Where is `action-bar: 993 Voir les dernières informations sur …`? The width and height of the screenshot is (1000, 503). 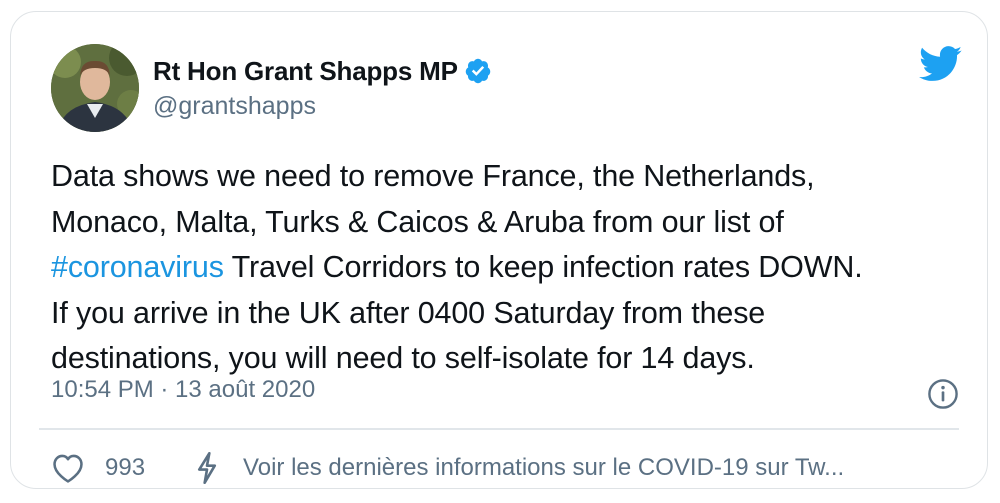 action-bar: 993 Voir les dernières informations sur … is located at coordinates (447, 468).